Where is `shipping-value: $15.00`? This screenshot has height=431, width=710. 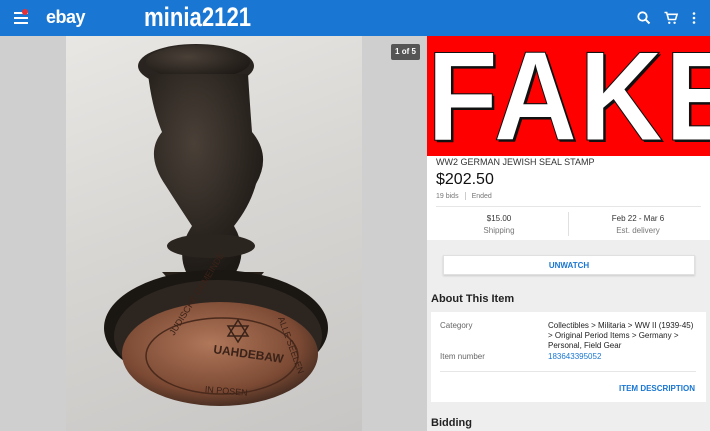 shipping-value: $15.00 is located at coordinates (499, 218).